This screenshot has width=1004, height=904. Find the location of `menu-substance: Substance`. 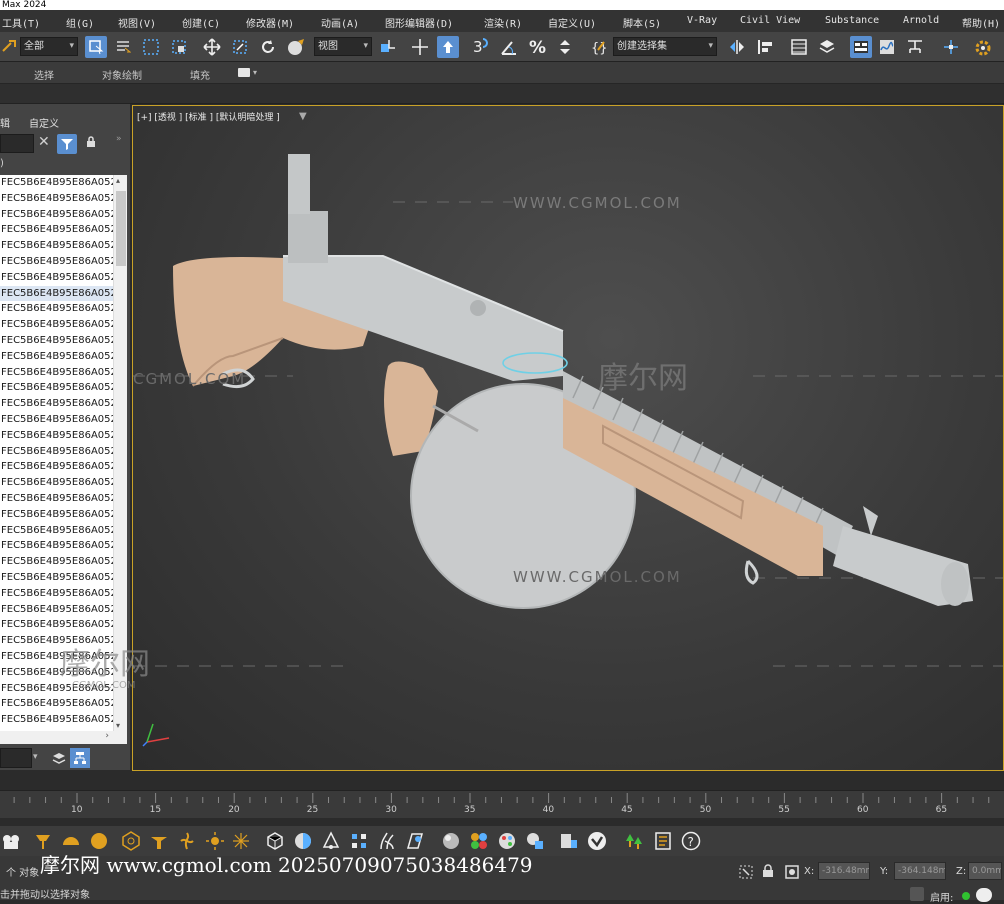

menu-substance: Substance is located at coordinates (852, 20).